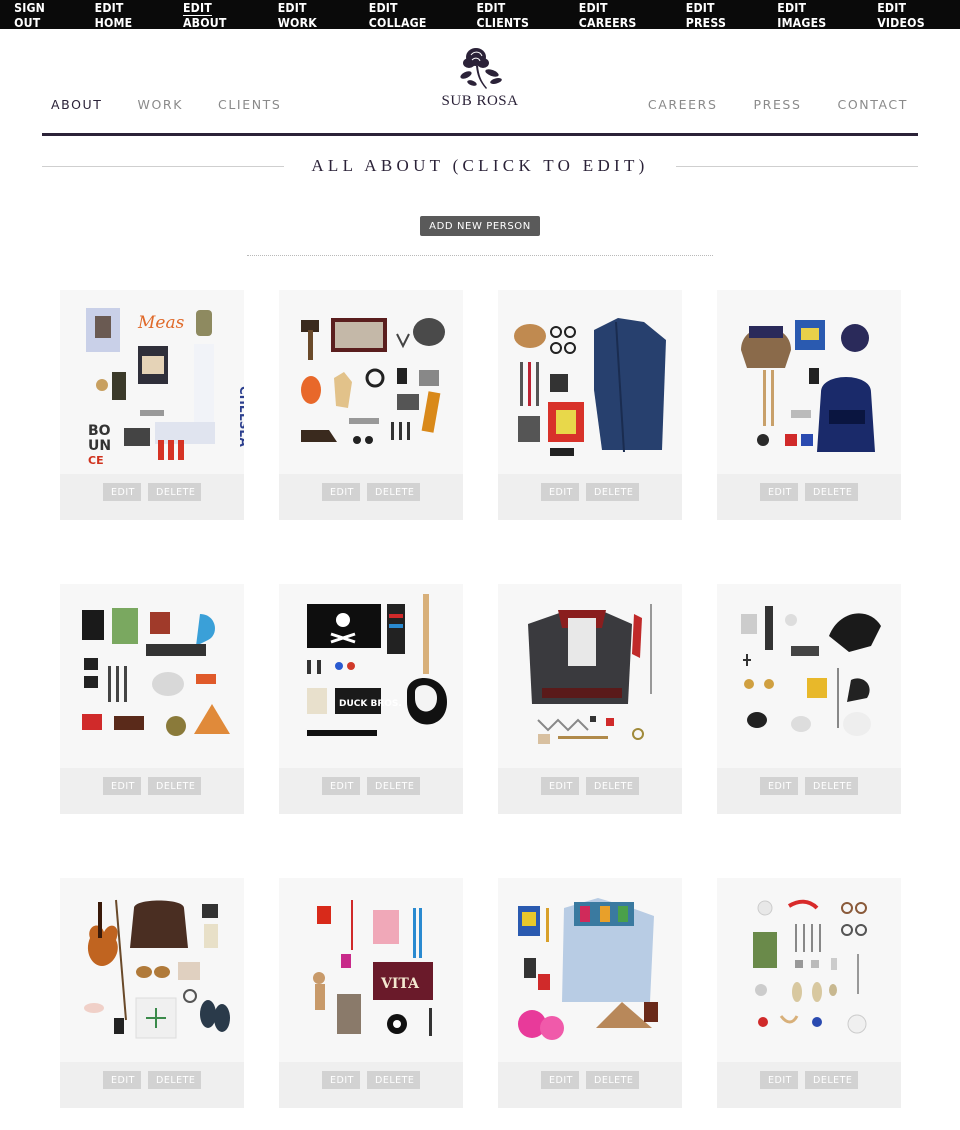  What do you see at coordinates (249, 104) in the screenshot?
I see `nav-clients: CLIENTS` at bounding box center [249, 104].